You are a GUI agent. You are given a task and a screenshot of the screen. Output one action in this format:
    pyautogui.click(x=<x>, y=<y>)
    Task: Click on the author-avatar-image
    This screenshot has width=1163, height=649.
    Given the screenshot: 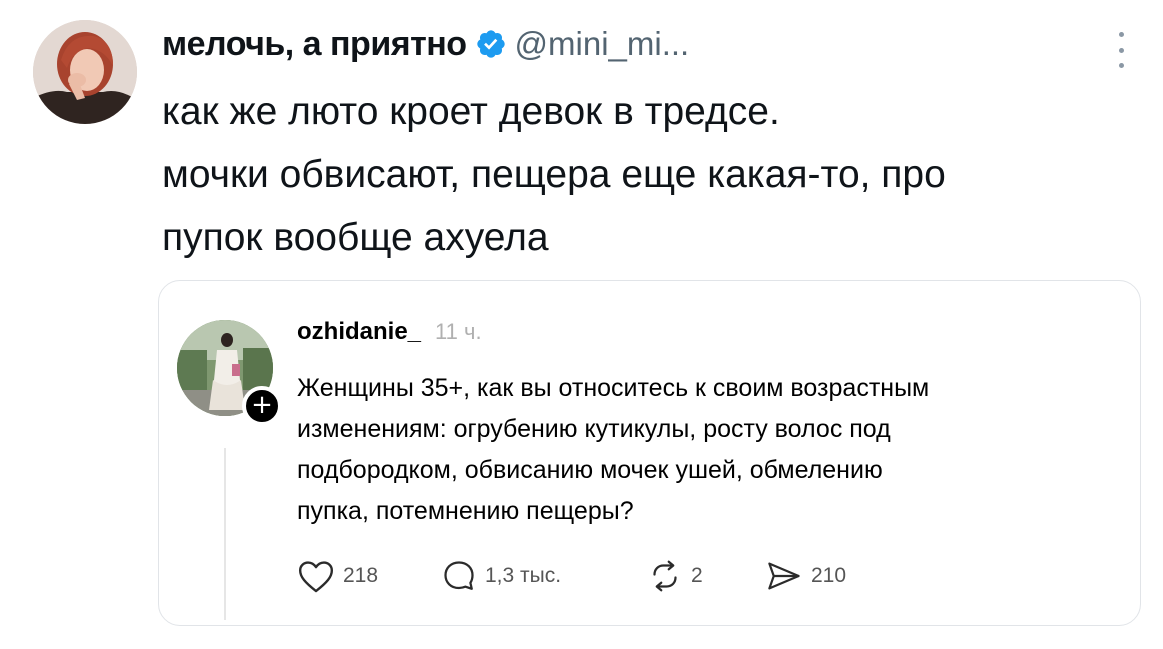 What is the action you would take?
    pyautogui.click(x=85, y=72)
    